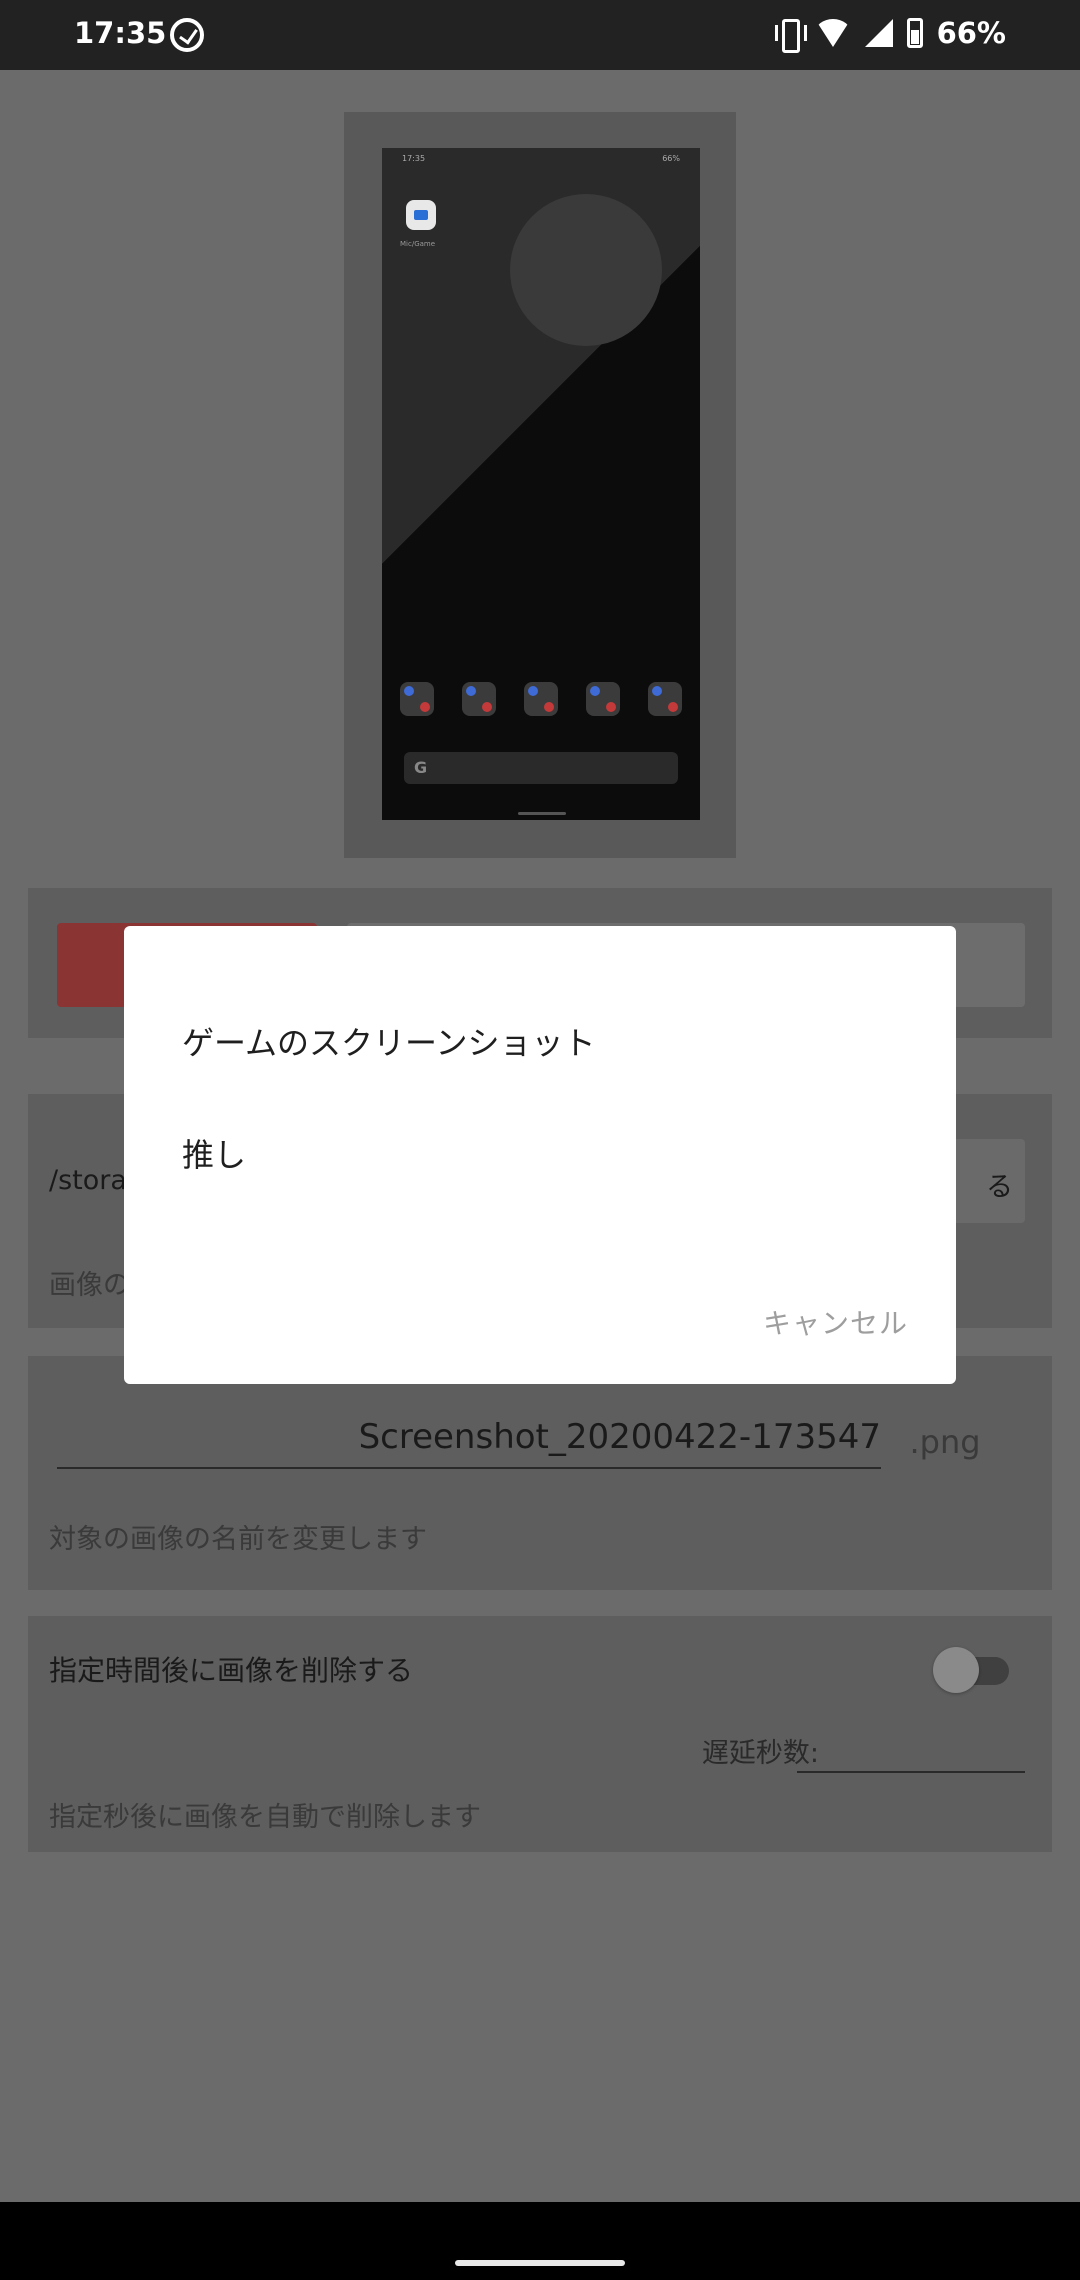 This screenshot has height=2280, width=1080. What do you see at coordinates (542, 813) in the screenshot?
I see `preview-nav-handle` at bounding box center [542, 813].